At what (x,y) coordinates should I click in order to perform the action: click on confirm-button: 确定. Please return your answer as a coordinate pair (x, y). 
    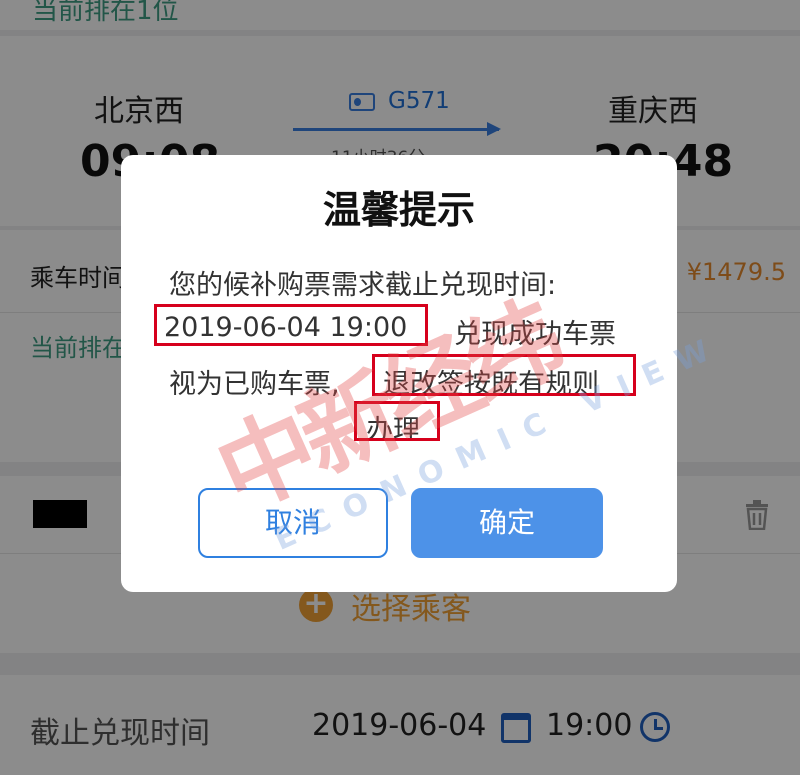
    Looking at the image, I should click on (507, 523).